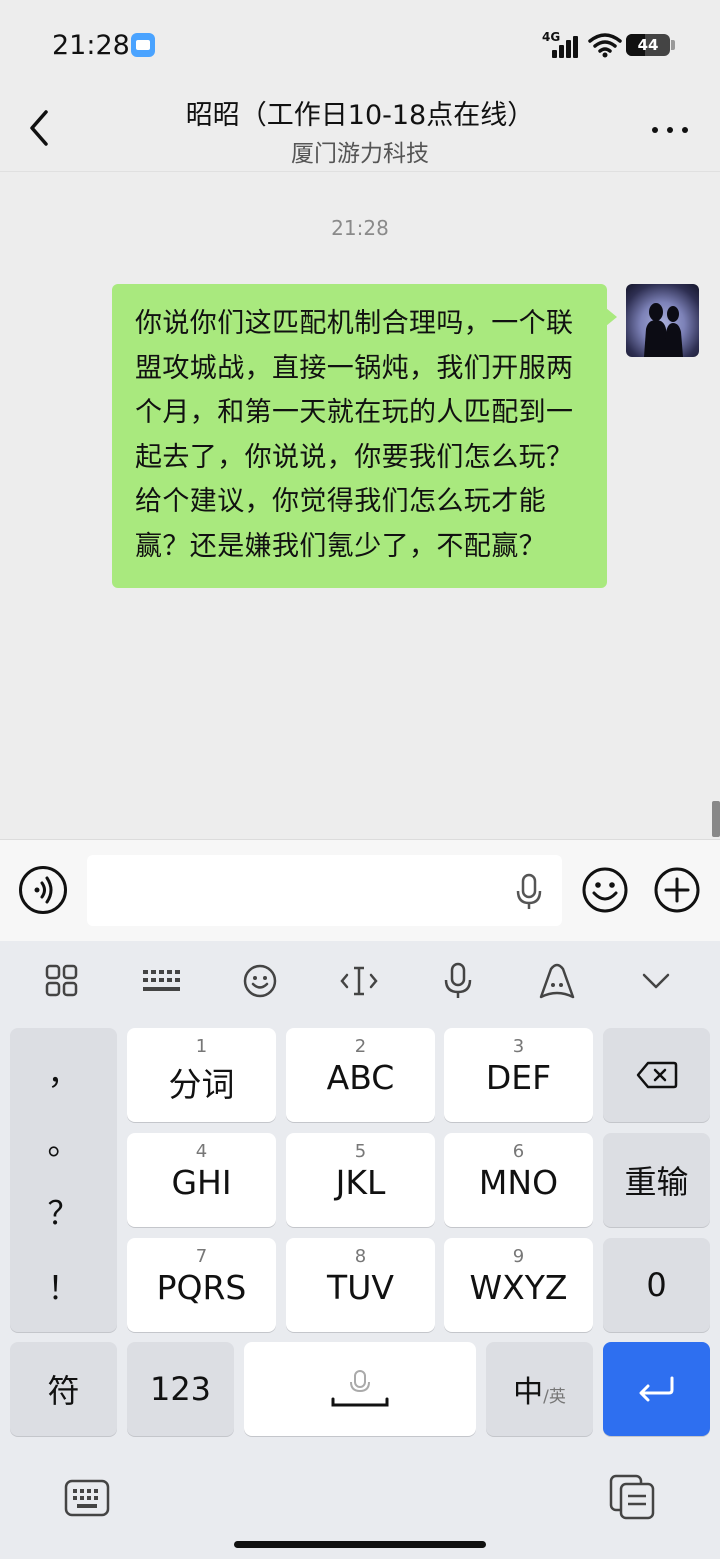 The height and width of the screenshot is (1559, 720). What do you see at coordinates (360, 154) in the screenshot?
I see `chat-subtitle: 厦门游力科技` at bounding box center [360, 154].